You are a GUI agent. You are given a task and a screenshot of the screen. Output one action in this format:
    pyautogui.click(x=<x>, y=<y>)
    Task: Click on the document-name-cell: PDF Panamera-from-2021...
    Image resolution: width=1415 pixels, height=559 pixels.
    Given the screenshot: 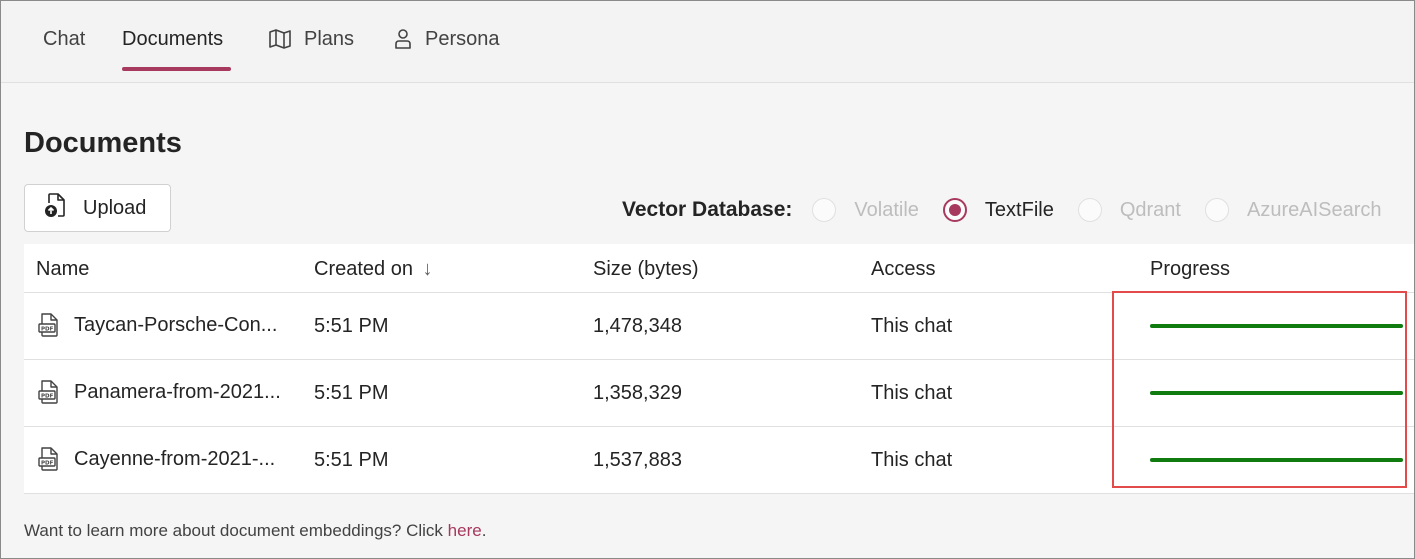 What is the action you would take?
    pyautogui.click(x=159, y=392)
    